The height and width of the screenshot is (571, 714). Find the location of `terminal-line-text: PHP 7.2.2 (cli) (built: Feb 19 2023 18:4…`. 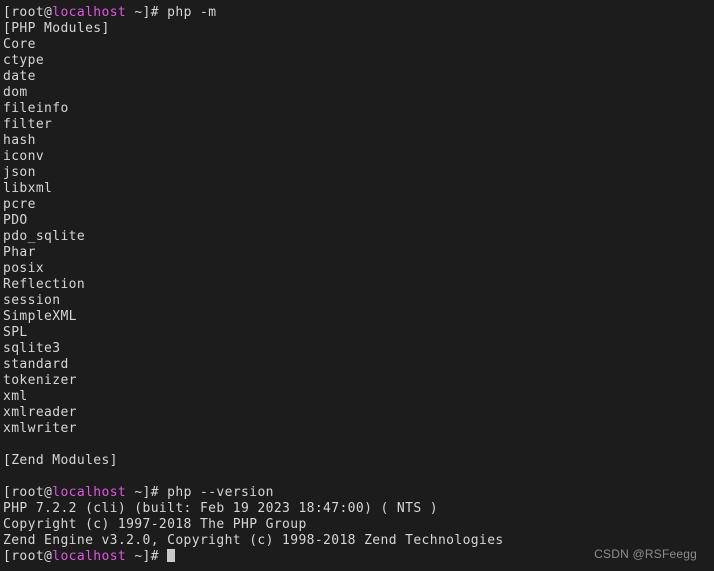

terminal-line-text: PHP 7.2.2 (cli) (built: Feb 19 2023 18:4… is located at coordinates (220, 508).